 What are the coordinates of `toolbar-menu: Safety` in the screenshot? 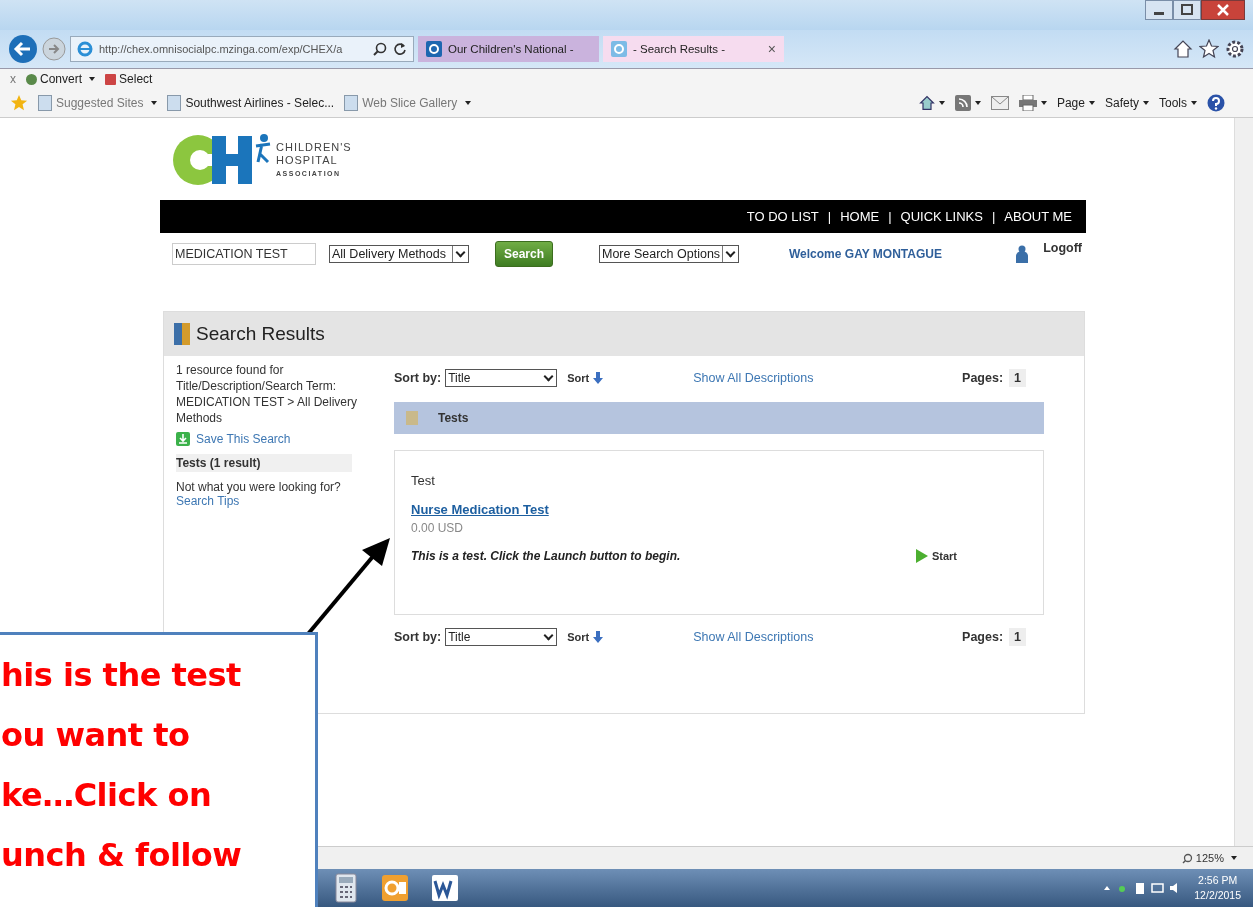 It's located at (1126, 103).